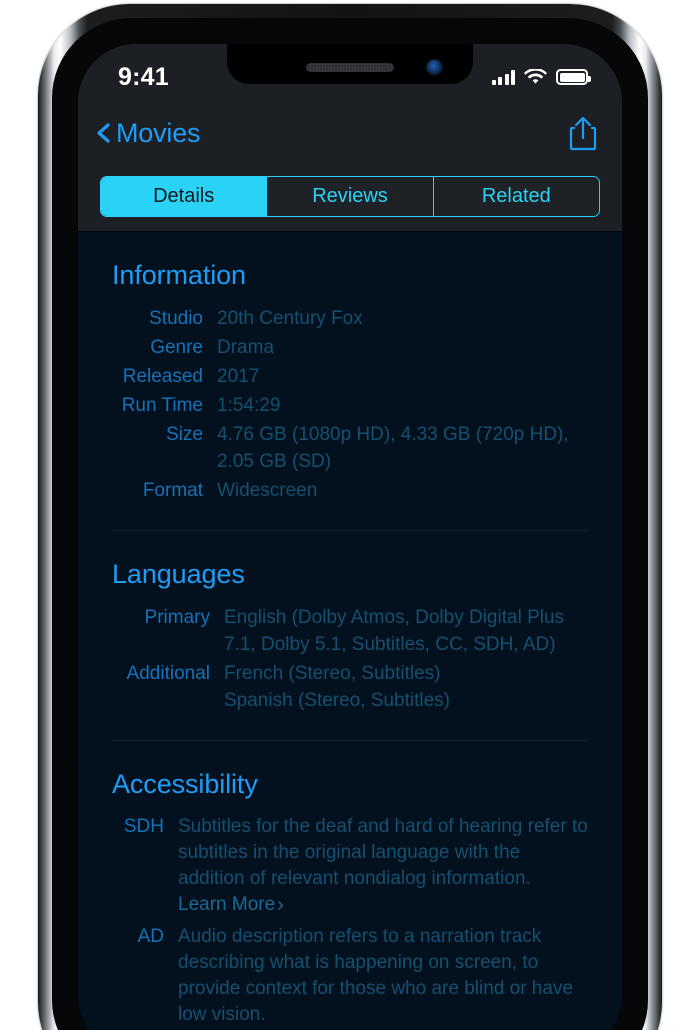  Describe the element at coordinates (583, 133) in the screenshot. I see `share-icon` at that location.